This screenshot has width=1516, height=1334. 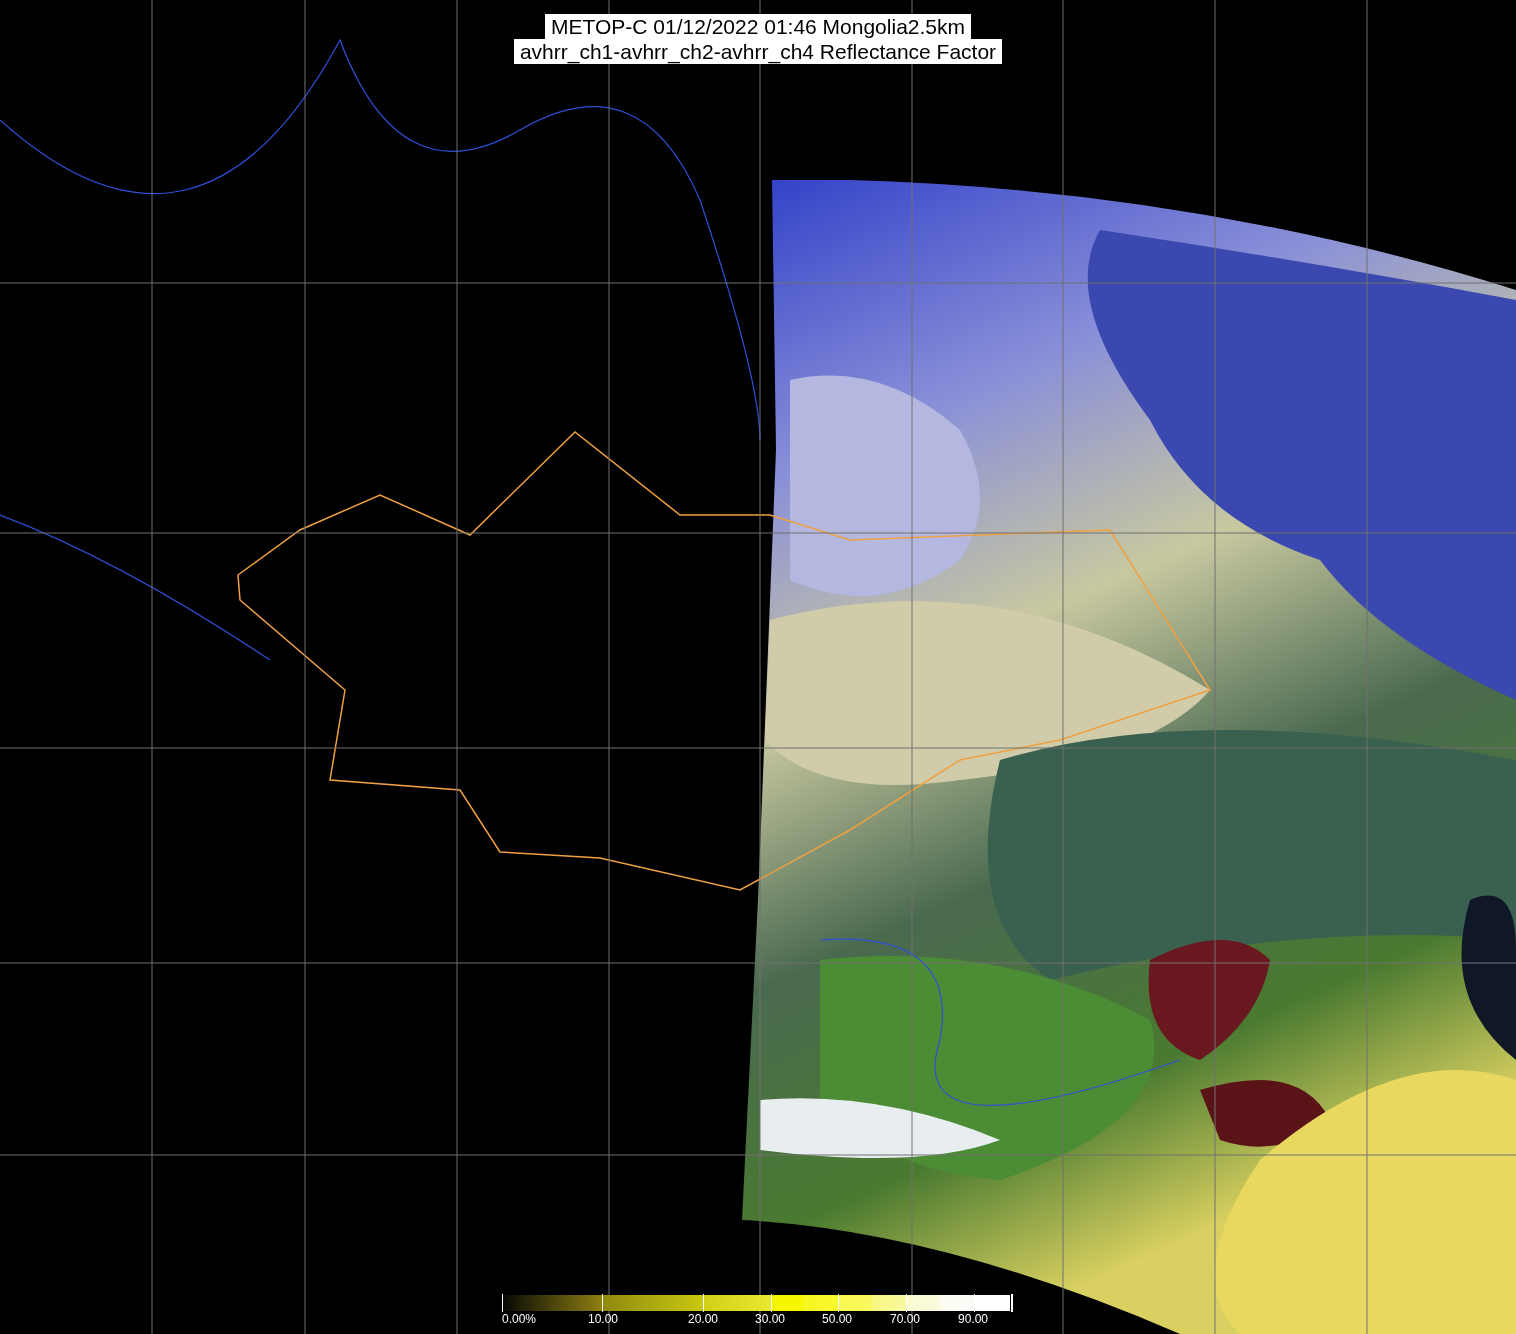 I want to click on colorbar-label: 0.00%, so click(x=519, y=1319).